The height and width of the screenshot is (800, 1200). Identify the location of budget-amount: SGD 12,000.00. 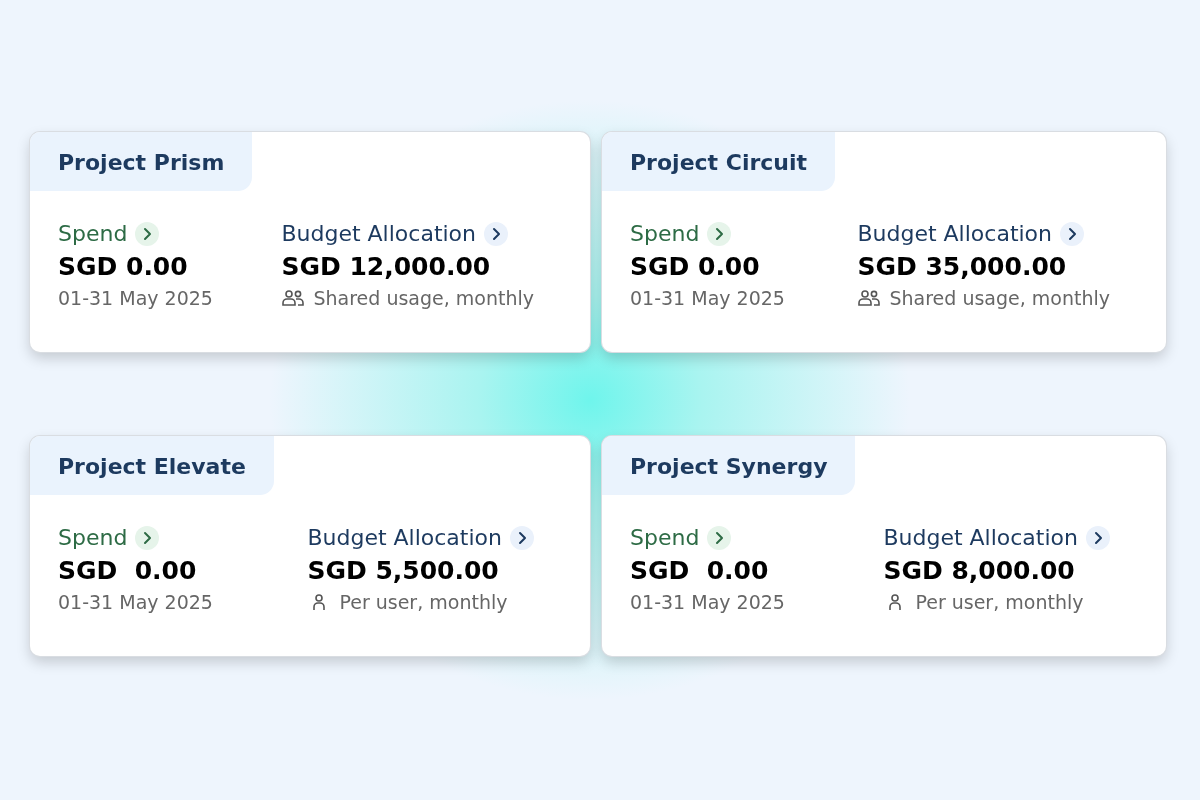
(386, 266).